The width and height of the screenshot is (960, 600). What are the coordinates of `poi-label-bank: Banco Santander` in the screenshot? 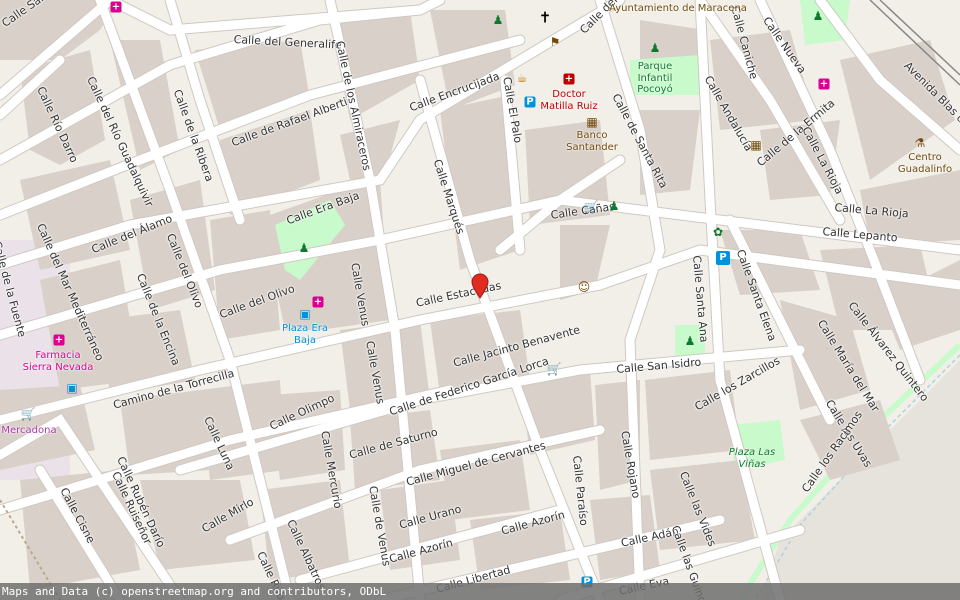 It's located at (592, 141).